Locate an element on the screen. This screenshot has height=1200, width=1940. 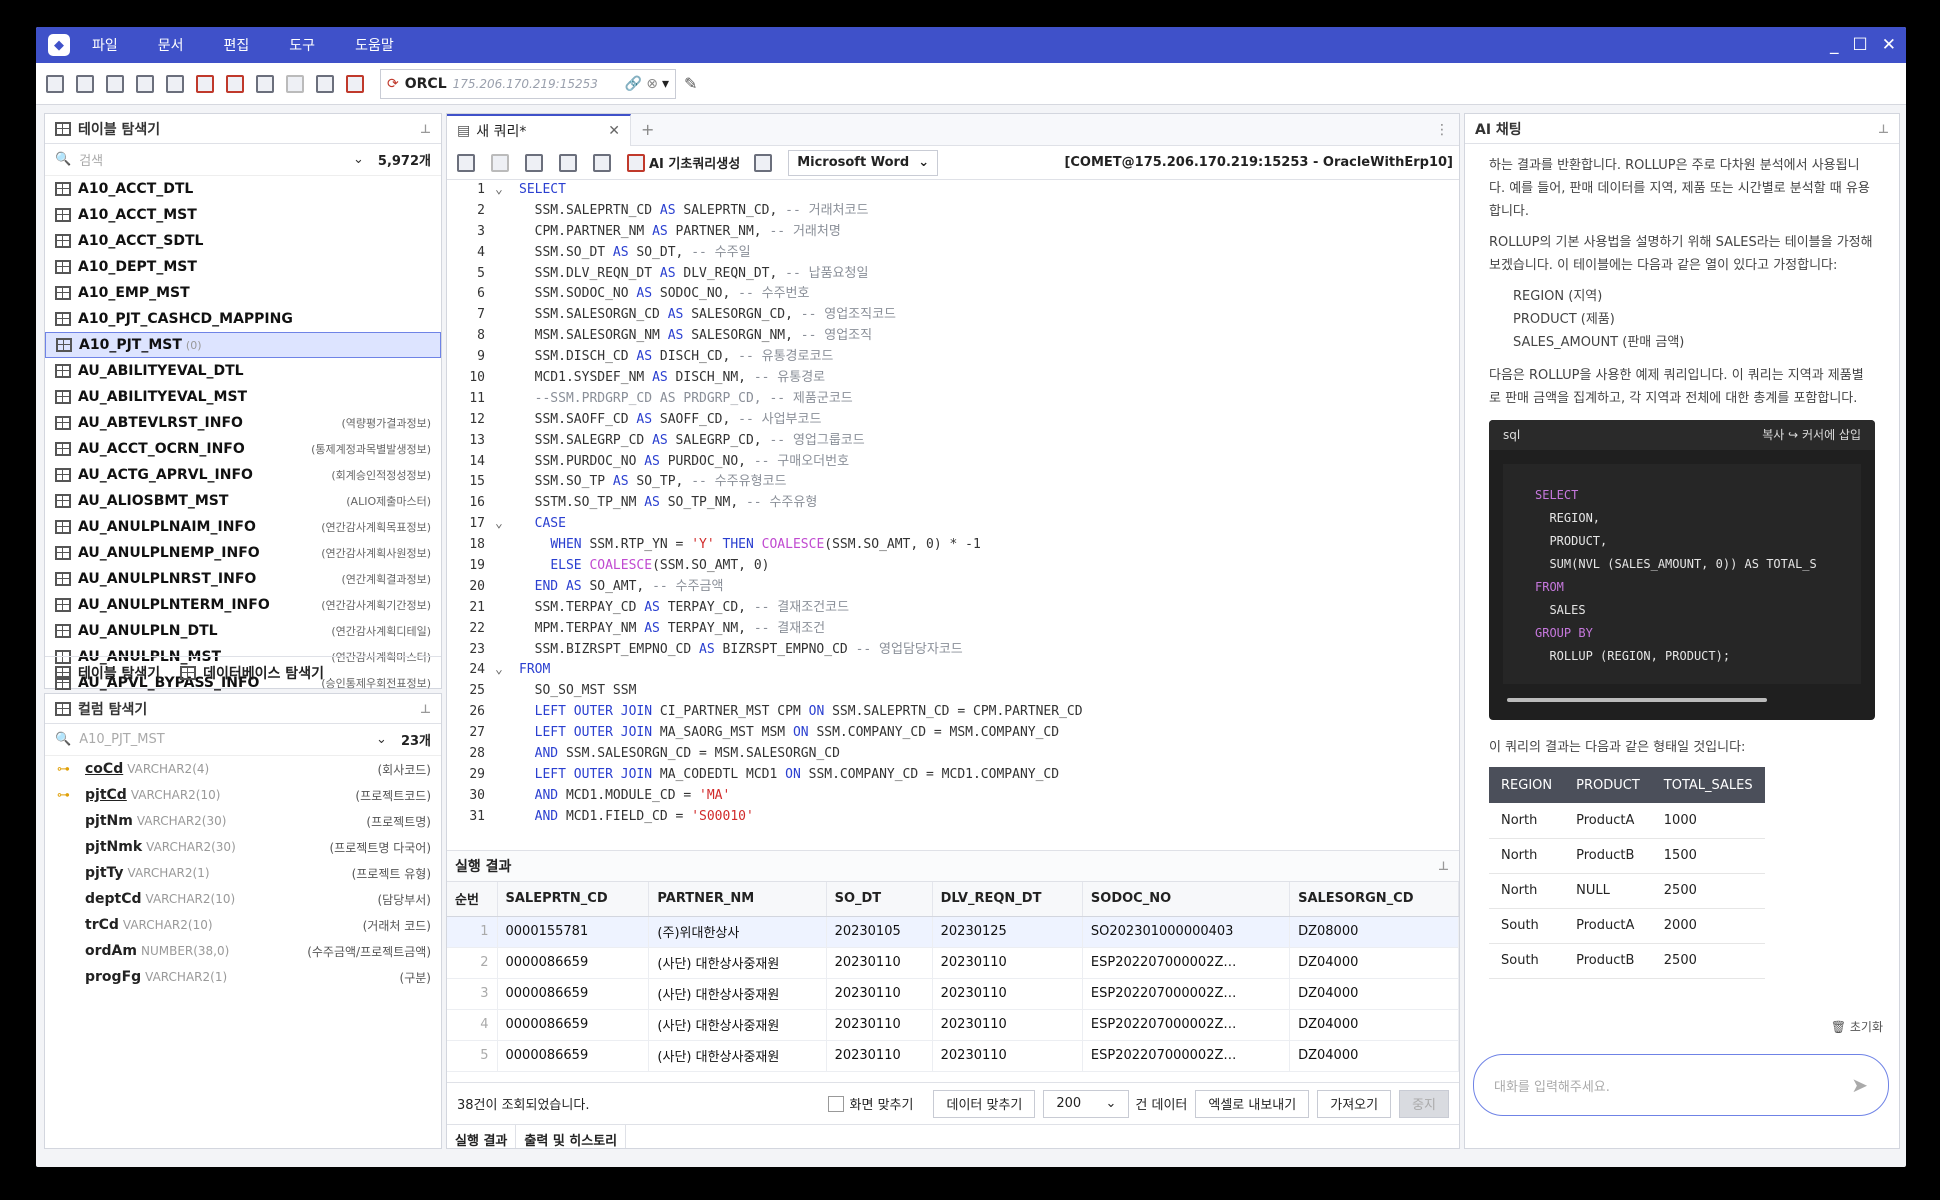
menu-edit: 편집 is located at coordinates (237, 45).